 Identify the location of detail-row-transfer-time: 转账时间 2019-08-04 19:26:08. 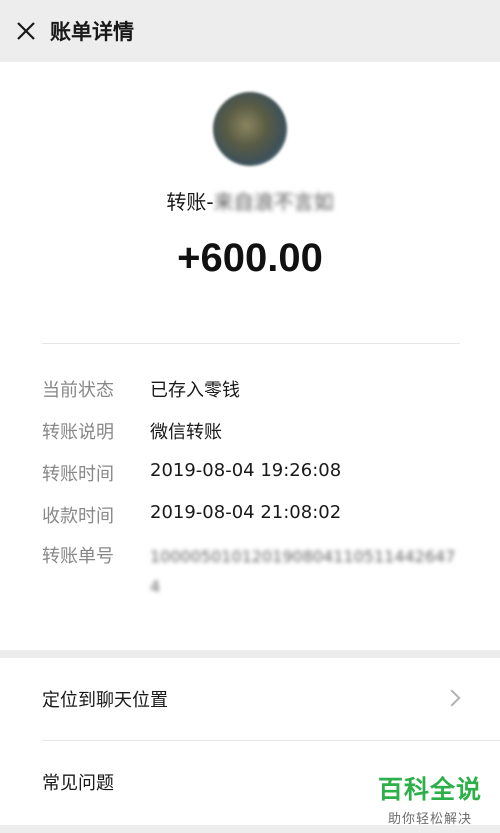
(252, 473).